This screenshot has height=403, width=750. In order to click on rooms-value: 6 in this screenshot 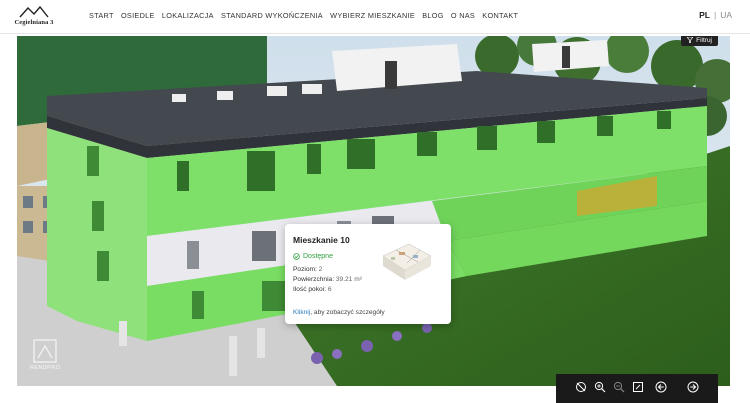, I will do `click(329, 289)`.